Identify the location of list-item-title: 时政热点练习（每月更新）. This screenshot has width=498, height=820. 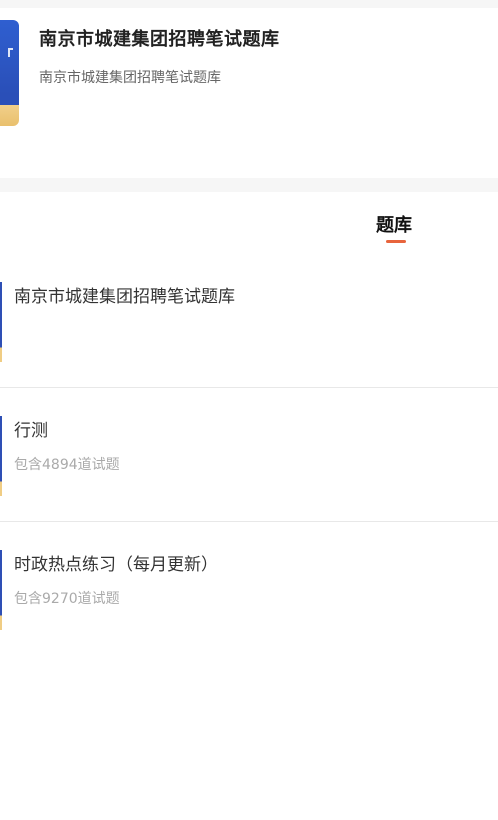
(116, 565).